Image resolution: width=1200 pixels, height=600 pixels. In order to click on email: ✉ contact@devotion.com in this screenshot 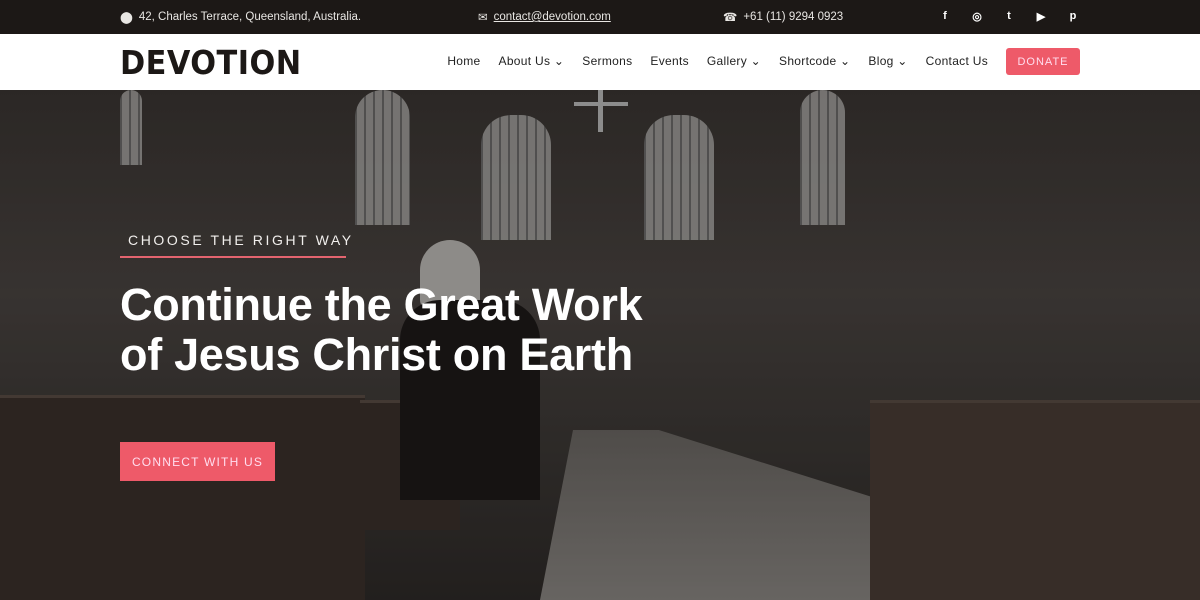, I will do `click(544, 17)`.